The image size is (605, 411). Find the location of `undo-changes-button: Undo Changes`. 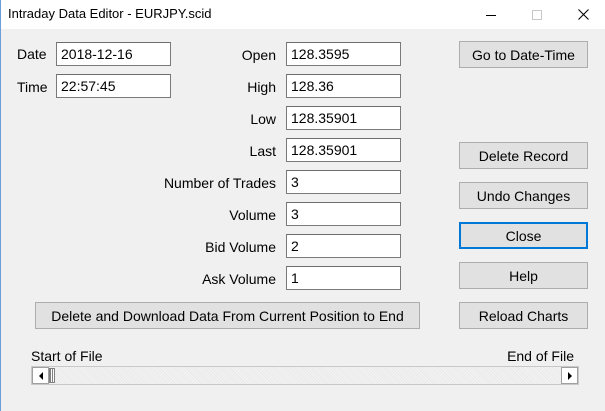

undo-changes-button: Undo Changes is located at coordinates (523, 195).